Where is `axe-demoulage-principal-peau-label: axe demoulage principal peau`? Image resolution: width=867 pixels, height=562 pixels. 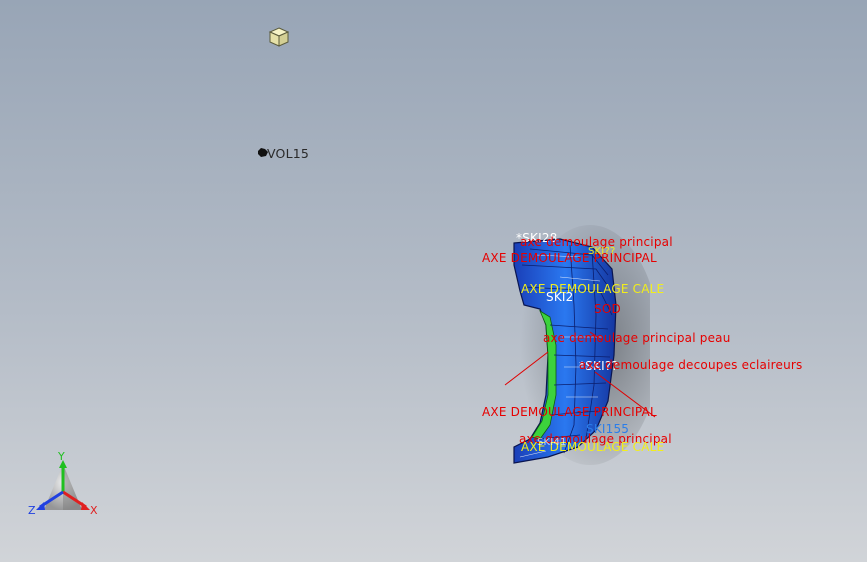 axe-demoulage-principal-peau-label: axe demoulage principal peau is located at coordinates (637, 338).